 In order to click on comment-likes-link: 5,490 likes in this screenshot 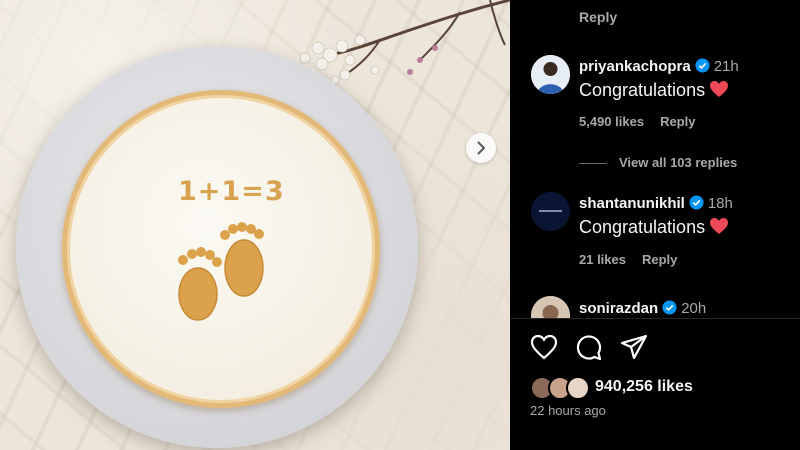, I will do `click(611, 121)`.